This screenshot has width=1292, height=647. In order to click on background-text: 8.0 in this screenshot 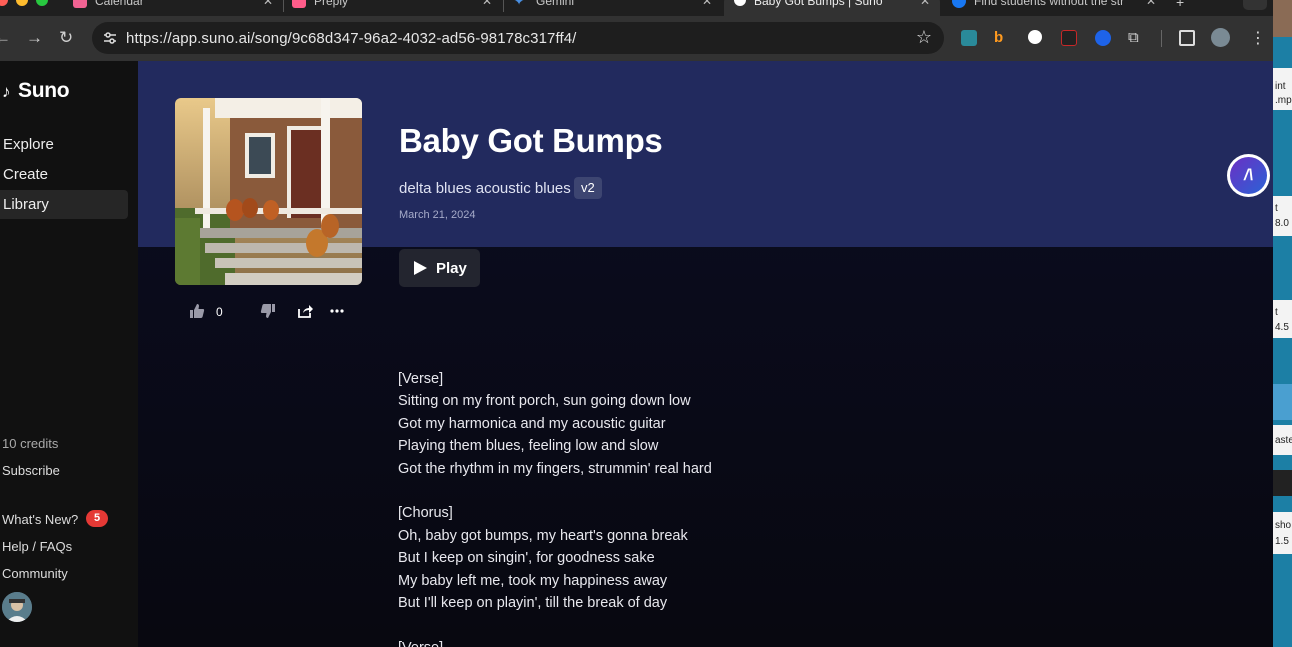, I will do `click(1282, 223)`.